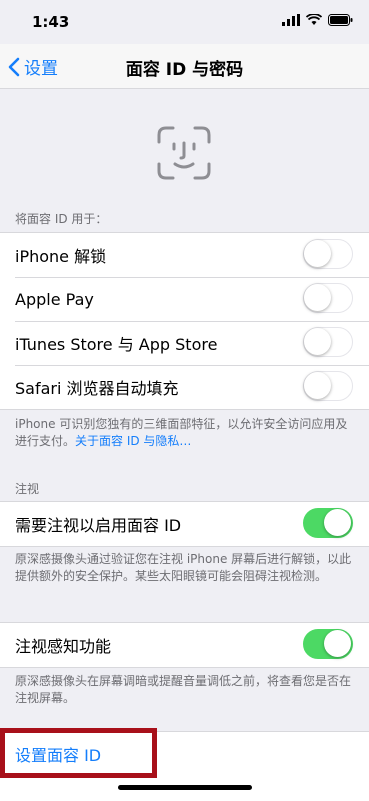  I want to click on row-label: 需要注视以启用面容 ID, so click(98, 525).